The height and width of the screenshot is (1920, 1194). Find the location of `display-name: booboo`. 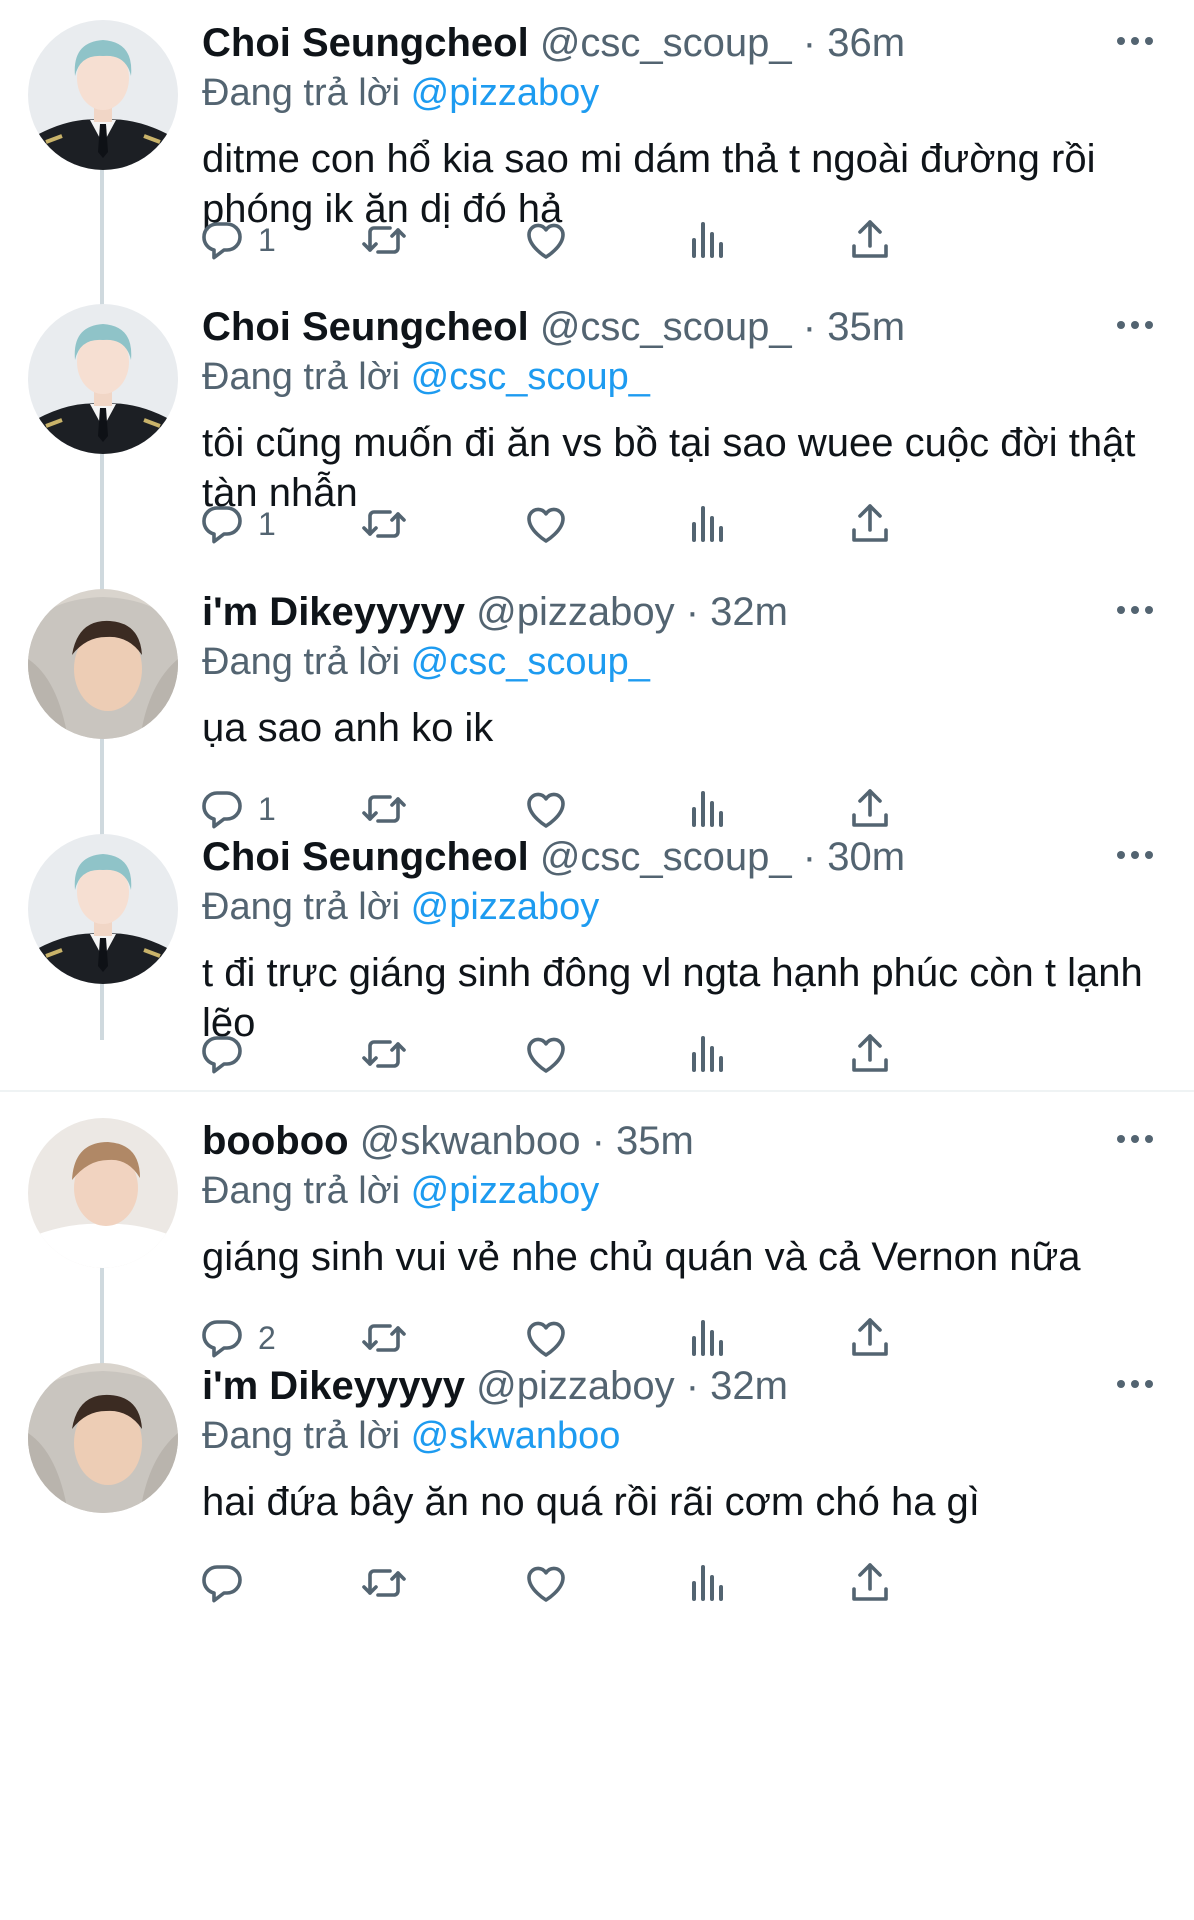

display-name: booboo is located at coordinates (275, 1141).